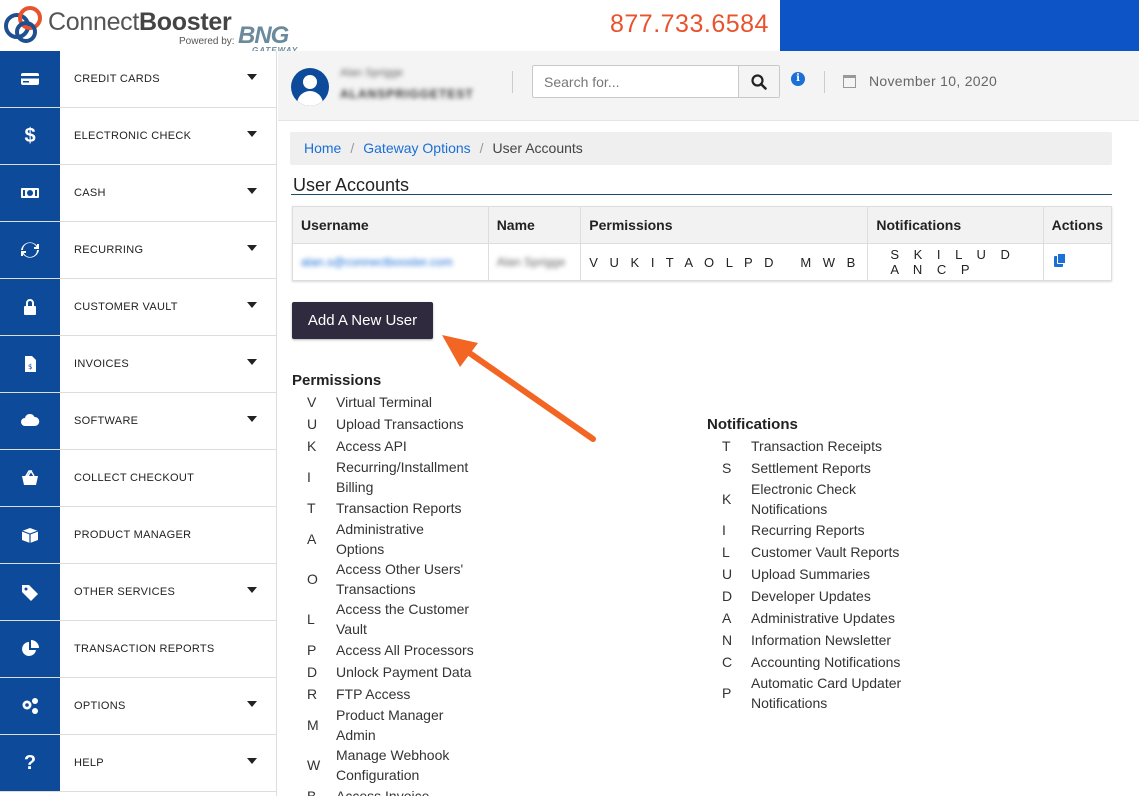  I want to click on connectbooster-logo: ConnectBooster Powered by: BNGGATEWAY, so click(162, 28).